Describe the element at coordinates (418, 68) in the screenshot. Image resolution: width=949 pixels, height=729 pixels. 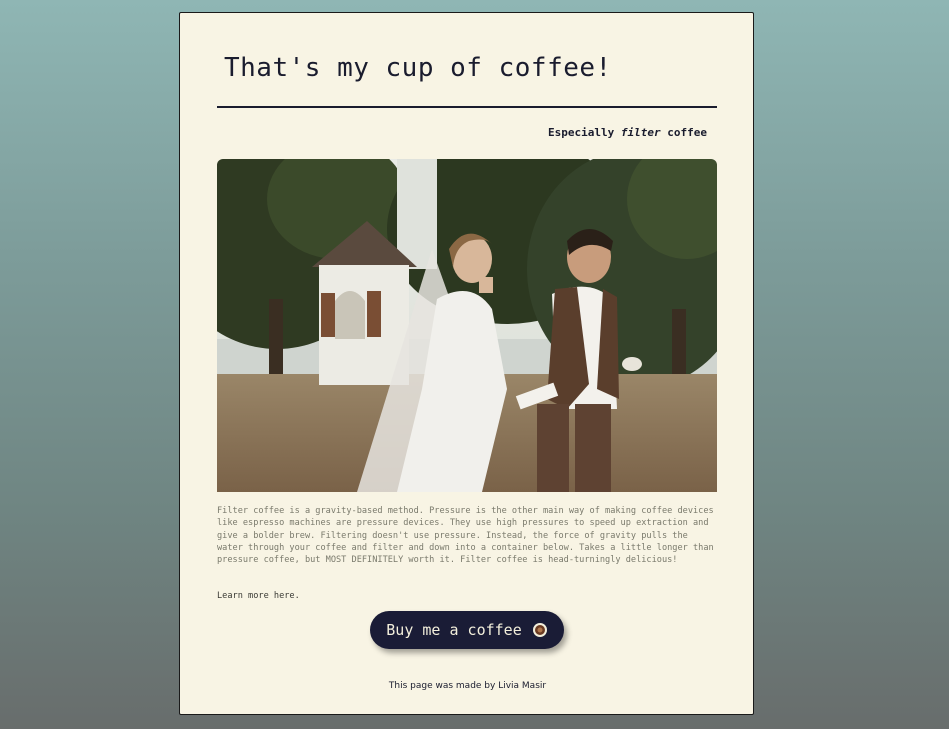
I see `page-title: That's my cup of coffee!` at that location.